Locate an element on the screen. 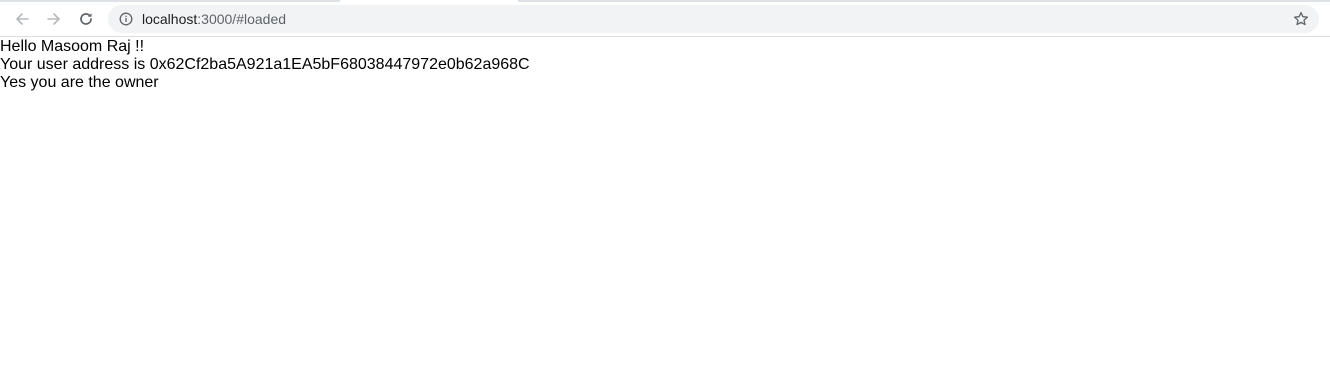 The height and width of the screenshot is (368, 1330). arrow-left-icon is located at coordinates (22, 19).